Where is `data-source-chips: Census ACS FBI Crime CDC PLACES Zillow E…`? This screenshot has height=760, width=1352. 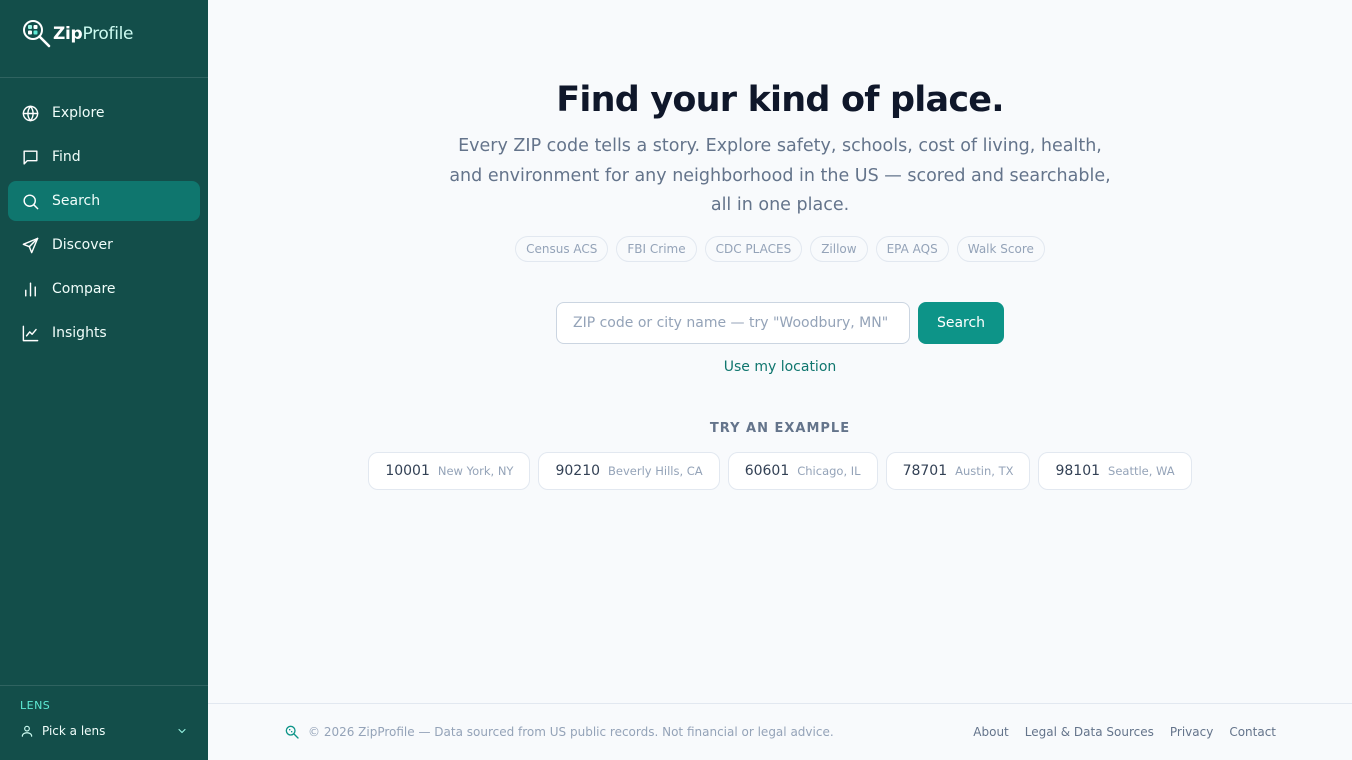
data-source-chips: Census ACS FBI Crime CDC PLACES Zillow E… is located at coordinates (780, 249).